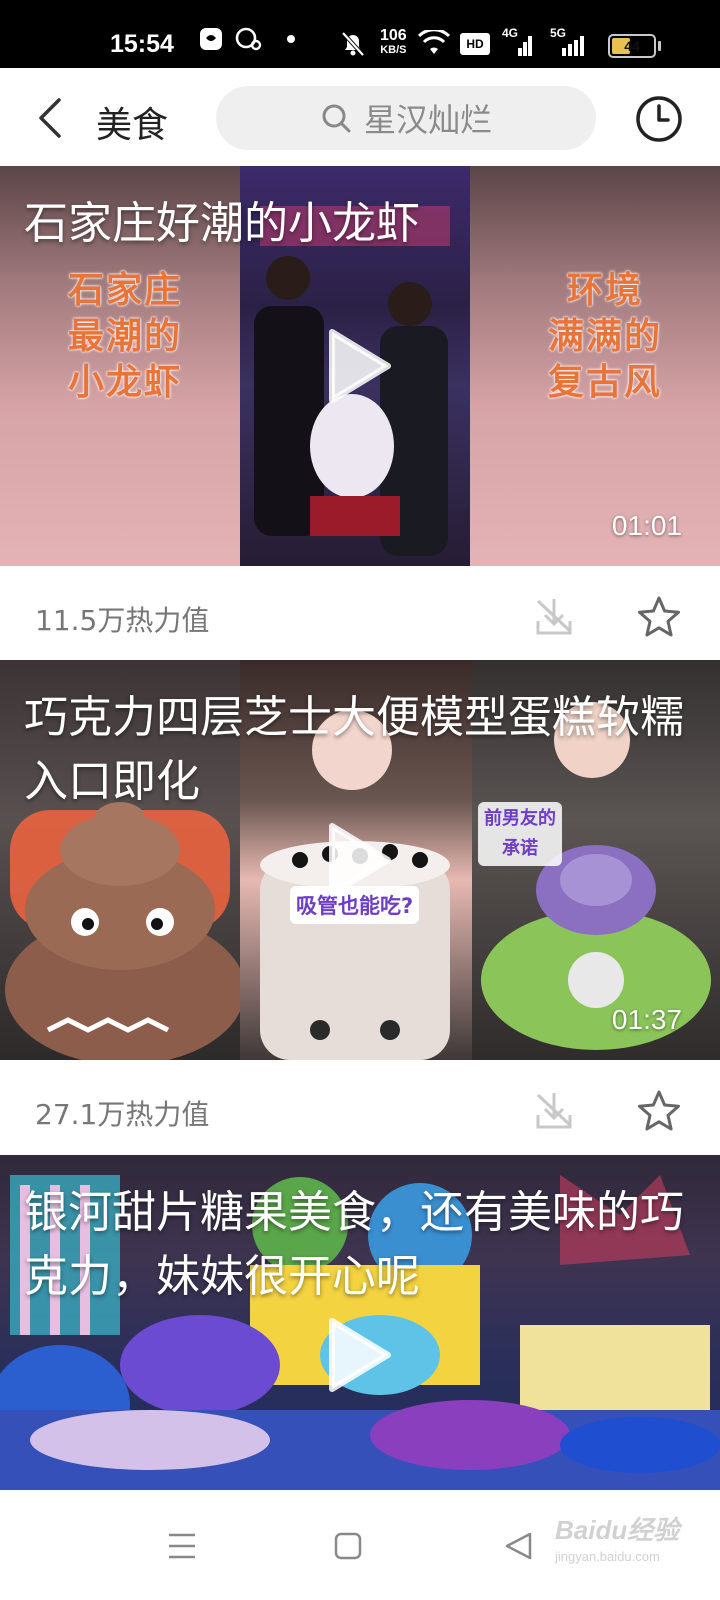  I want to click on app-notification-icon, so click(211, 39).